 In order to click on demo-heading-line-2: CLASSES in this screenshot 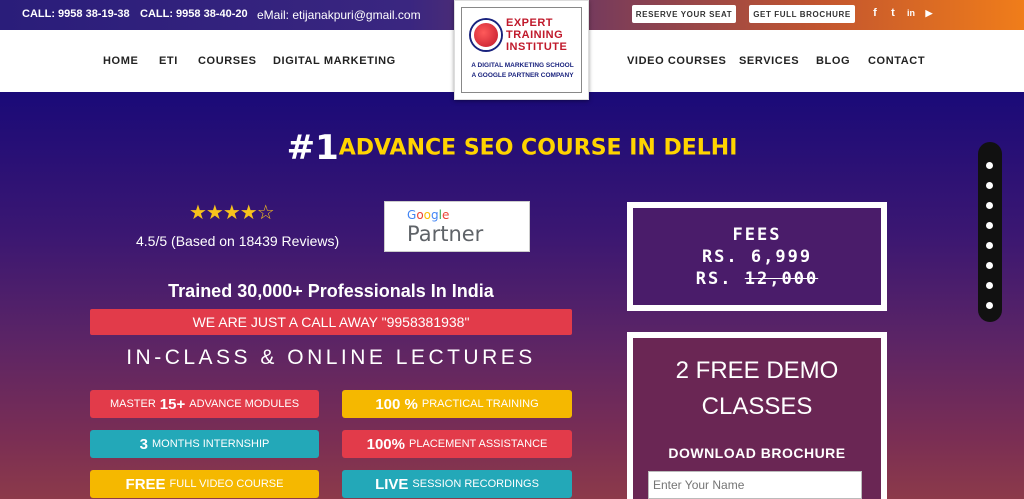, I will do `click(757, 406)`.